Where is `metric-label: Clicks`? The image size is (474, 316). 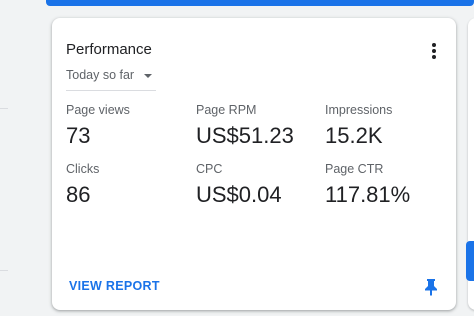 metric-label: Clicks is located at coordinates (83, 169).